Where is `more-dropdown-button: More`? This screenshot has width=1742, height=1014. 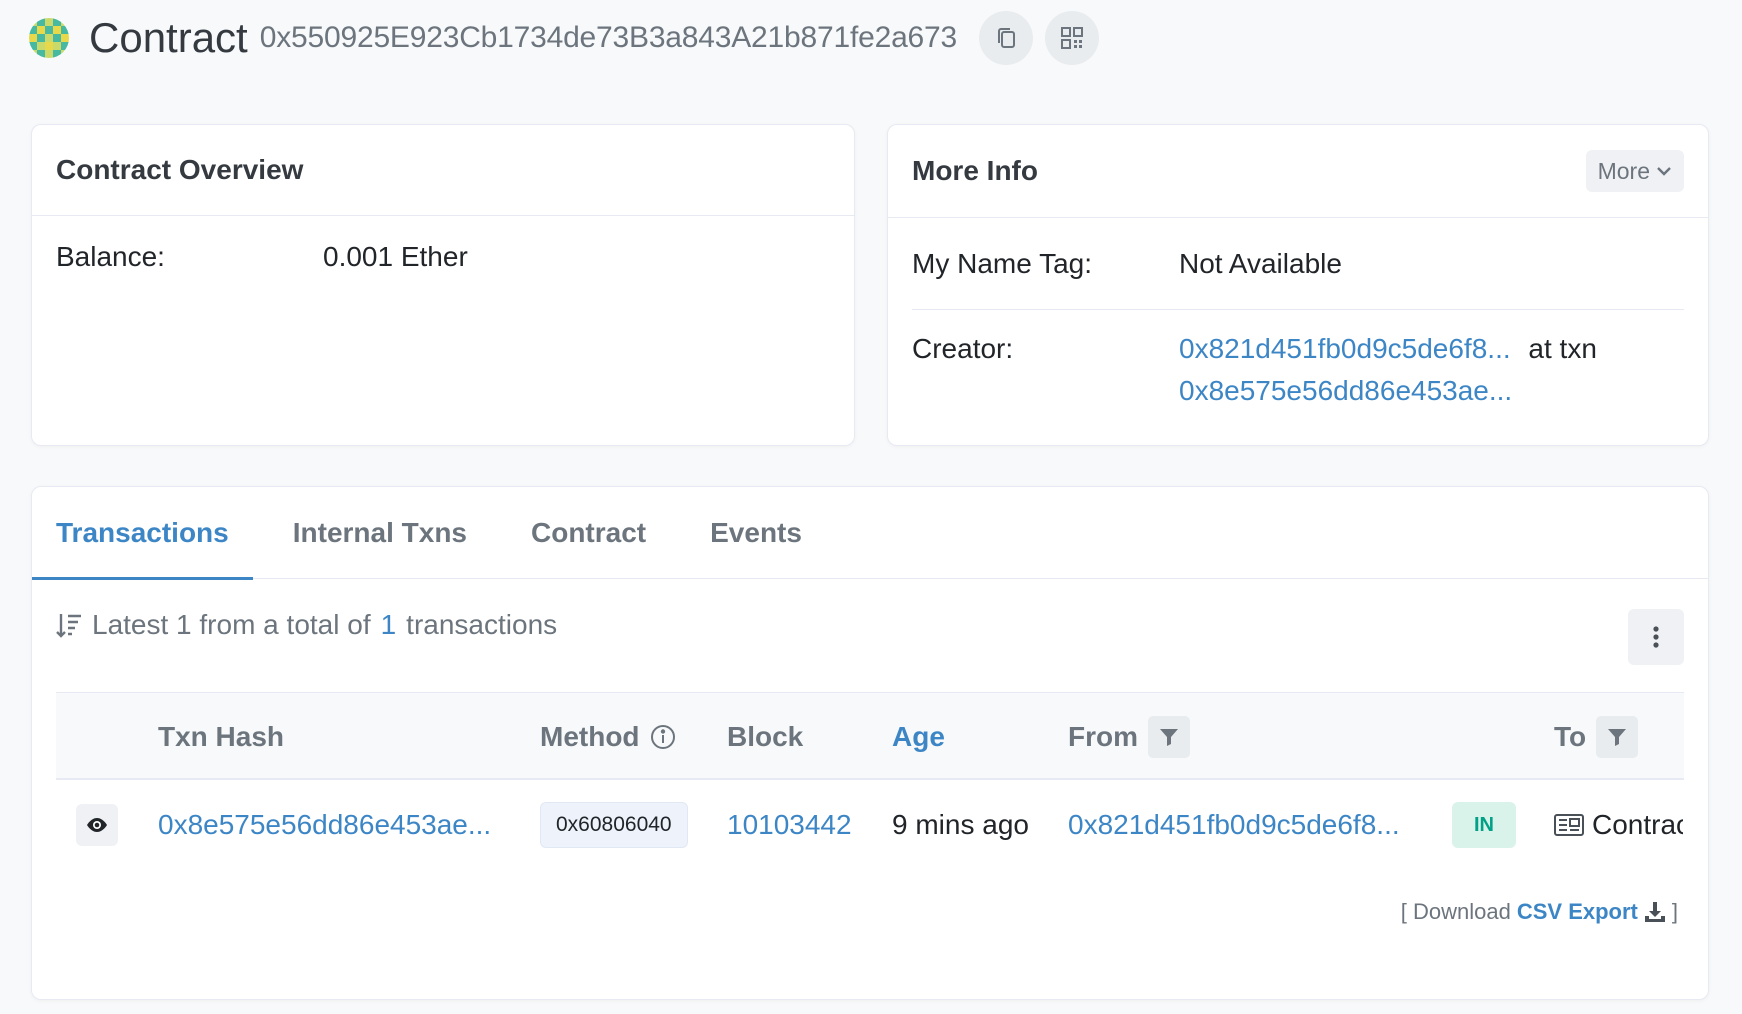
more-dropdown-button: More is located at coordinates (1634, 171).